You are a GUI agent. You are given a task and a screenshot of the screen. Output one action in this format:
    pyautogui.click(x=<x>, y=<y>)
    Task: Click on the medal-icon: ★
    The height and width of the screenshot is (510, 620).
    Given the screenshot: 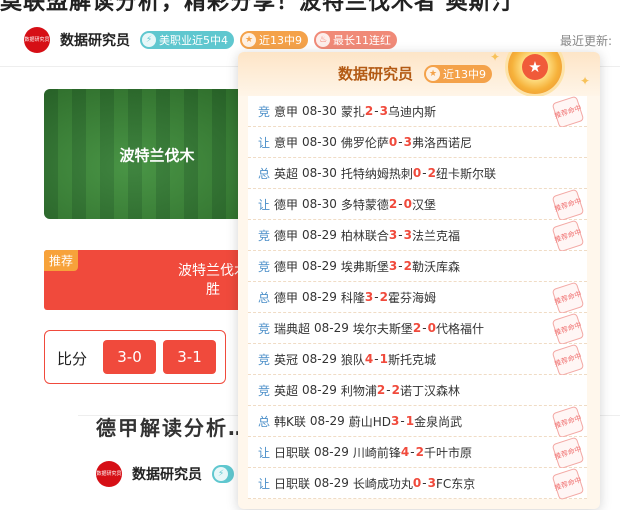 What is the action you would take?
    pyautogui.click(x=535, y=73)
    